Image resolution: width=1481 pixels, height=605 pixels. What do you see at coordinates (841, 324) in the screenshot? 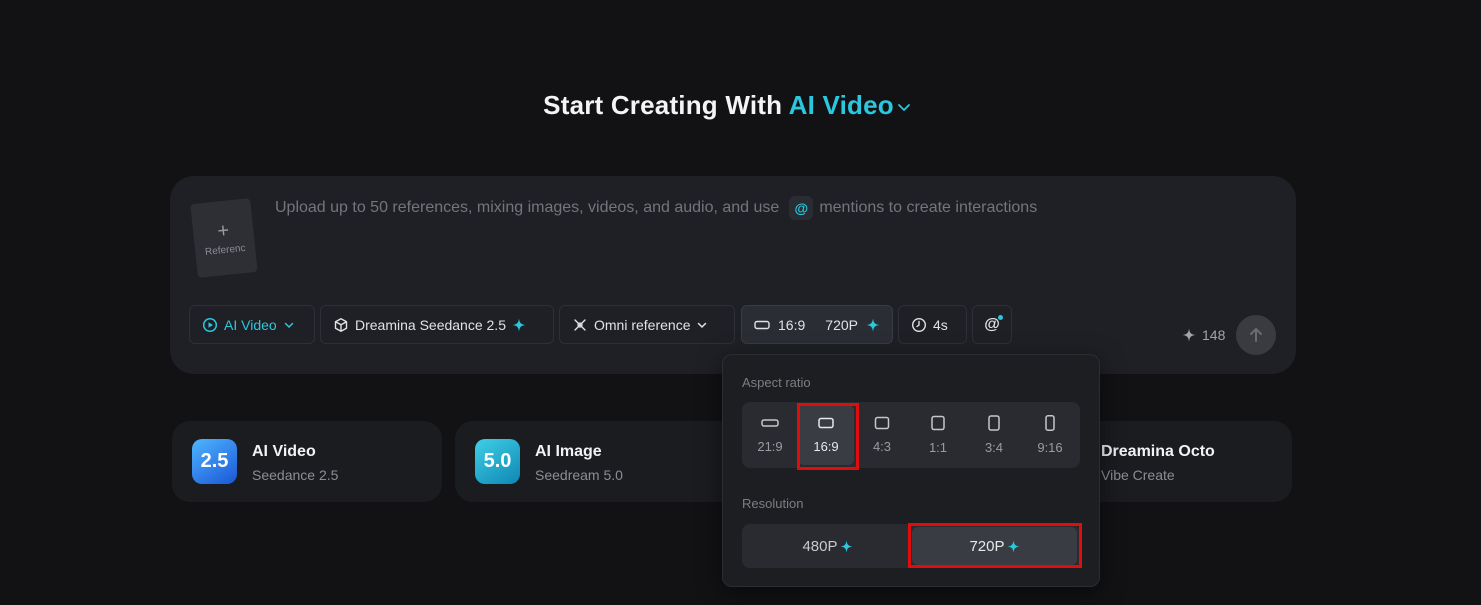
I see `resolution-value: 720P` at bounding box center [841, 324].